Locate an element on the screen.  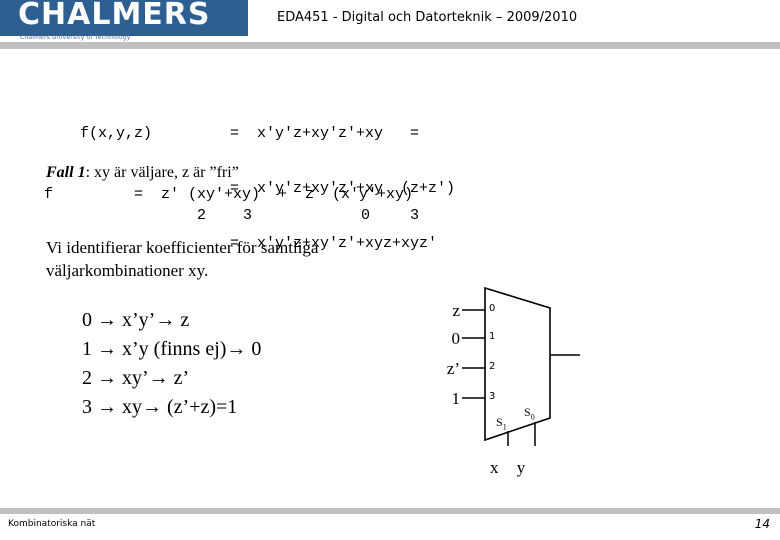
footer-page-number: 14 is located at coordinates (762, 524).